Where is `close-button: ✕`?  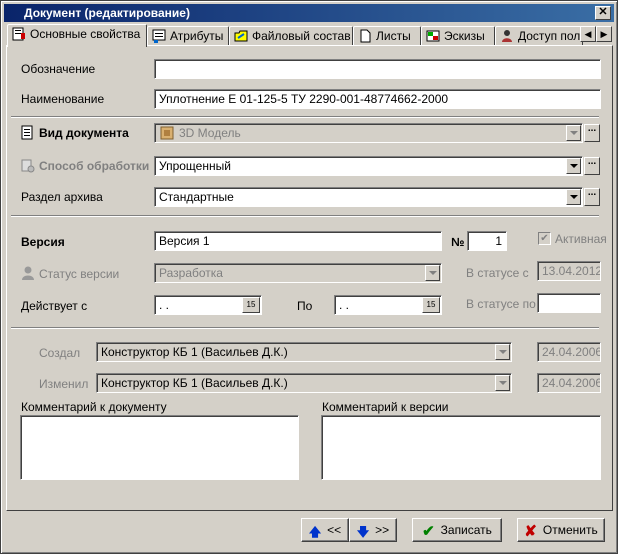 close-button: ✕ is located at coordinates (603, 13).